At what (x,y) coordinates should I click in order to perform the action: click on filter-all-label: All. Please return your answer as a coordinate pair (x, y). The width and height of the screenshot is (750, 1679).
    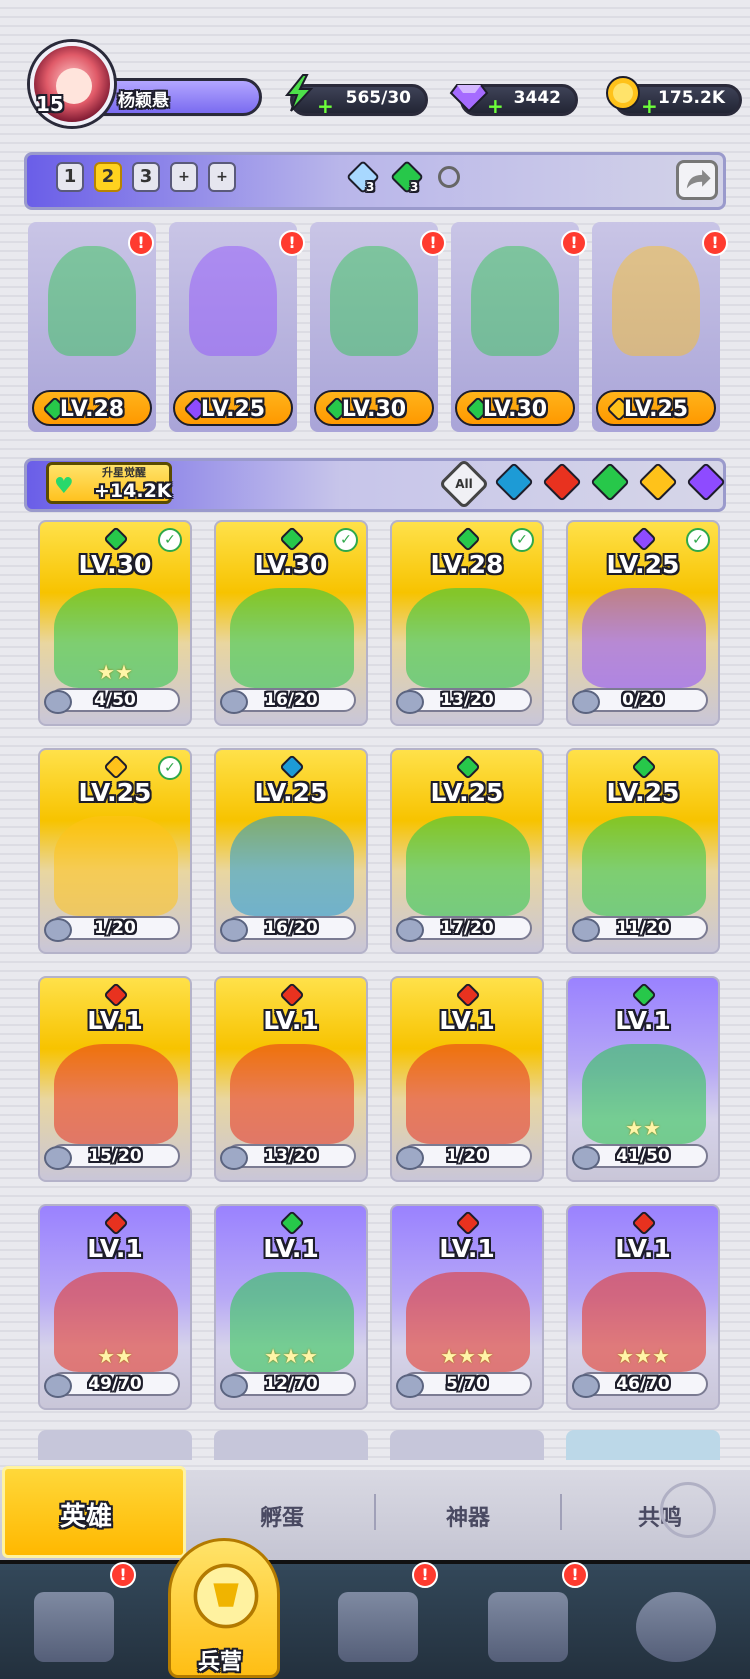
    Looking at the image, I should click on (464, 484).